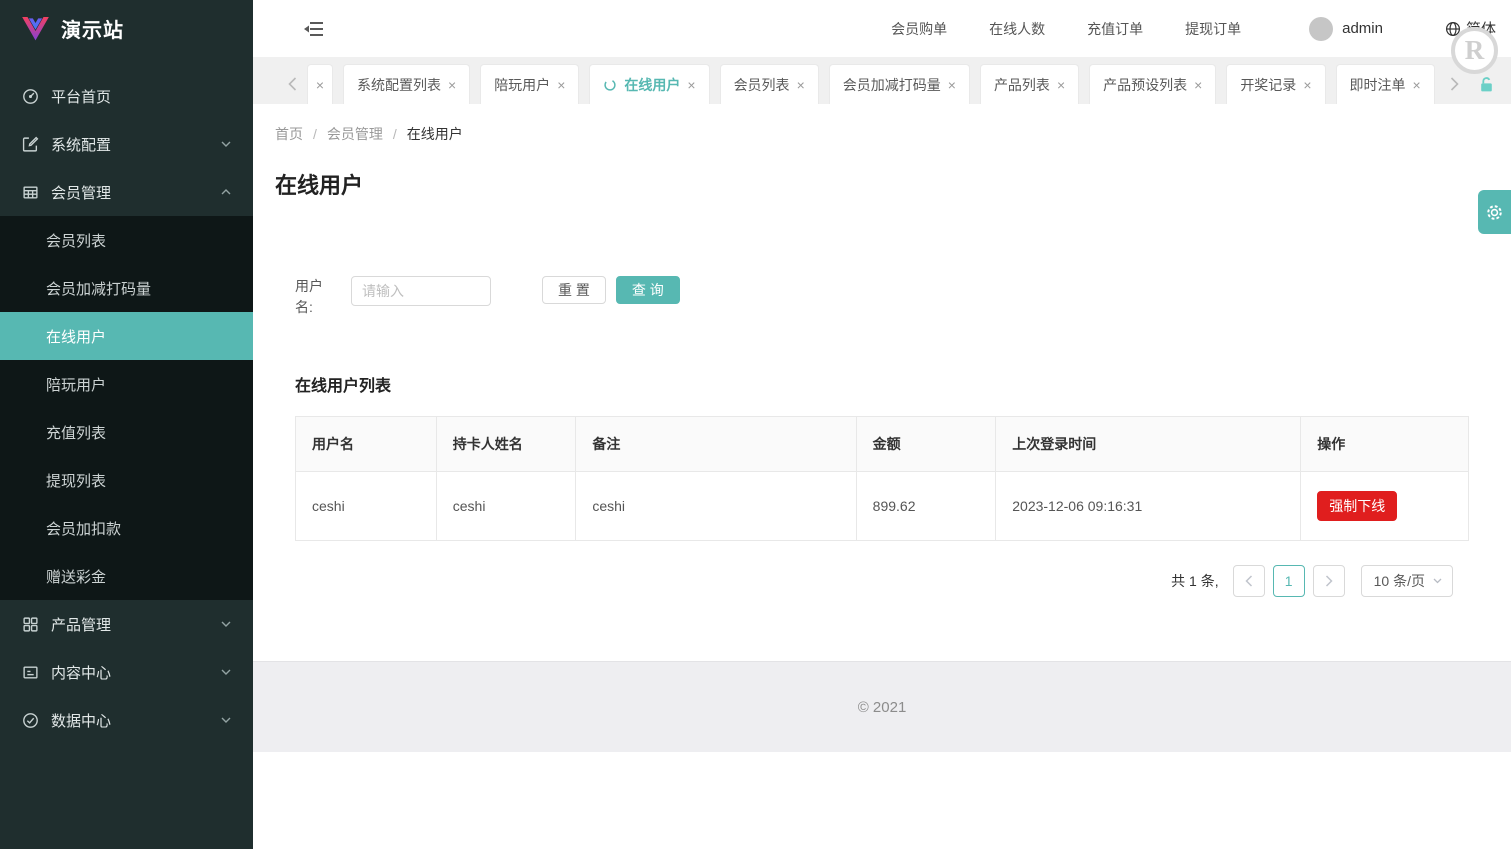  I want to click on filter-row: 用户名: 重 置 查 询, so click(882, 297).